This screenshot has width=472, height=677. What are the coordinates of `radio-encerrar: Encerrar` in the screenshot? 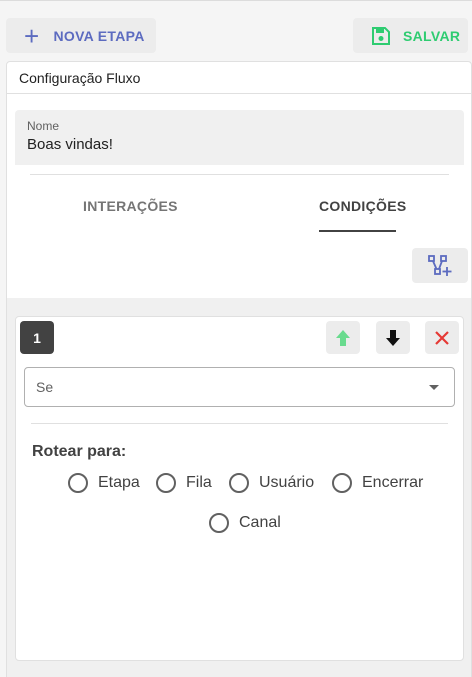 It's located at (377, 483).